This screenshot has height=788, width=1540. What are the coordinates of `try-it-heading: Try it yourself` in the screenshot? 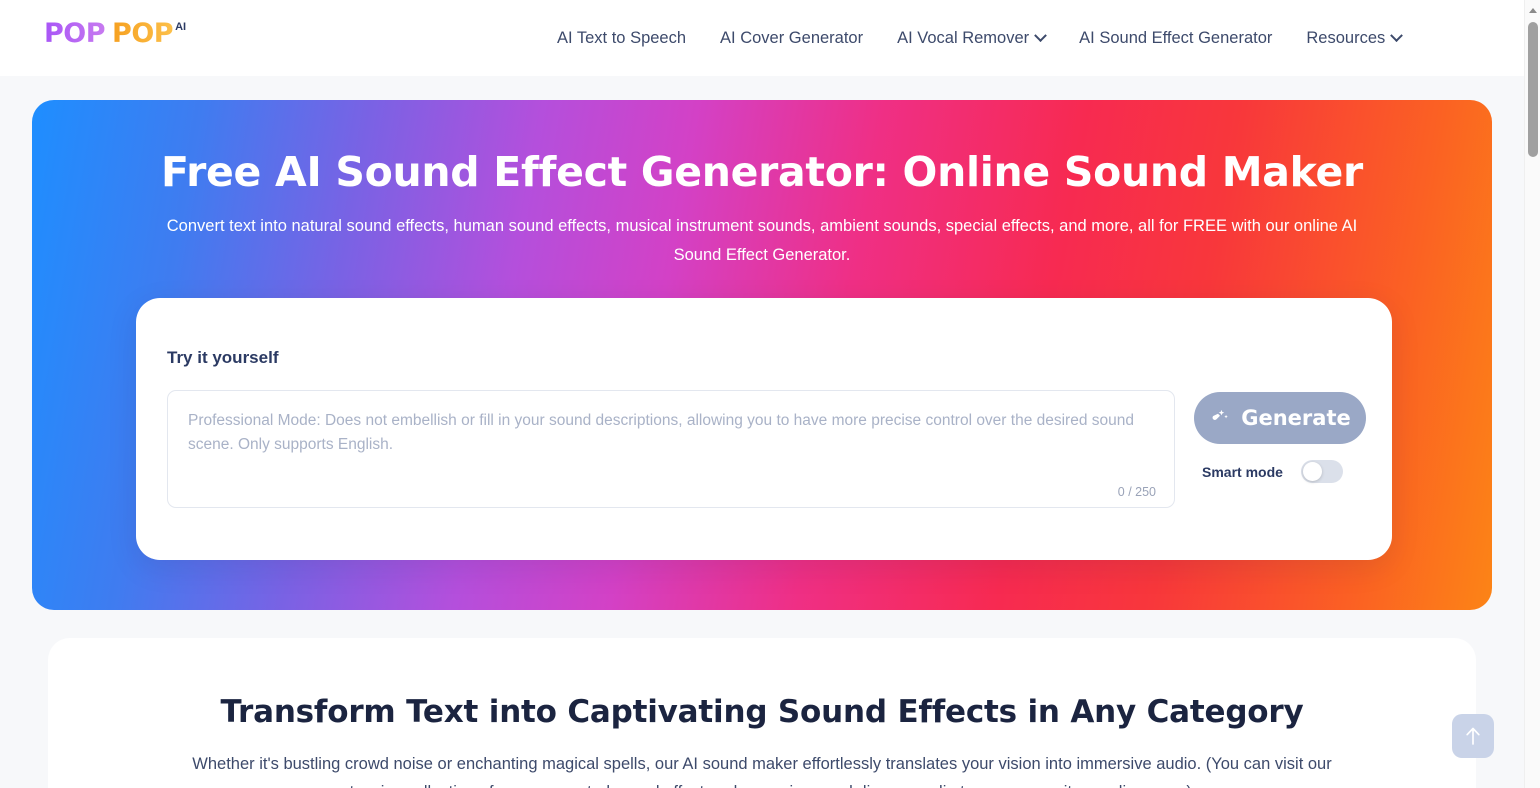 It's located at (223, 357).